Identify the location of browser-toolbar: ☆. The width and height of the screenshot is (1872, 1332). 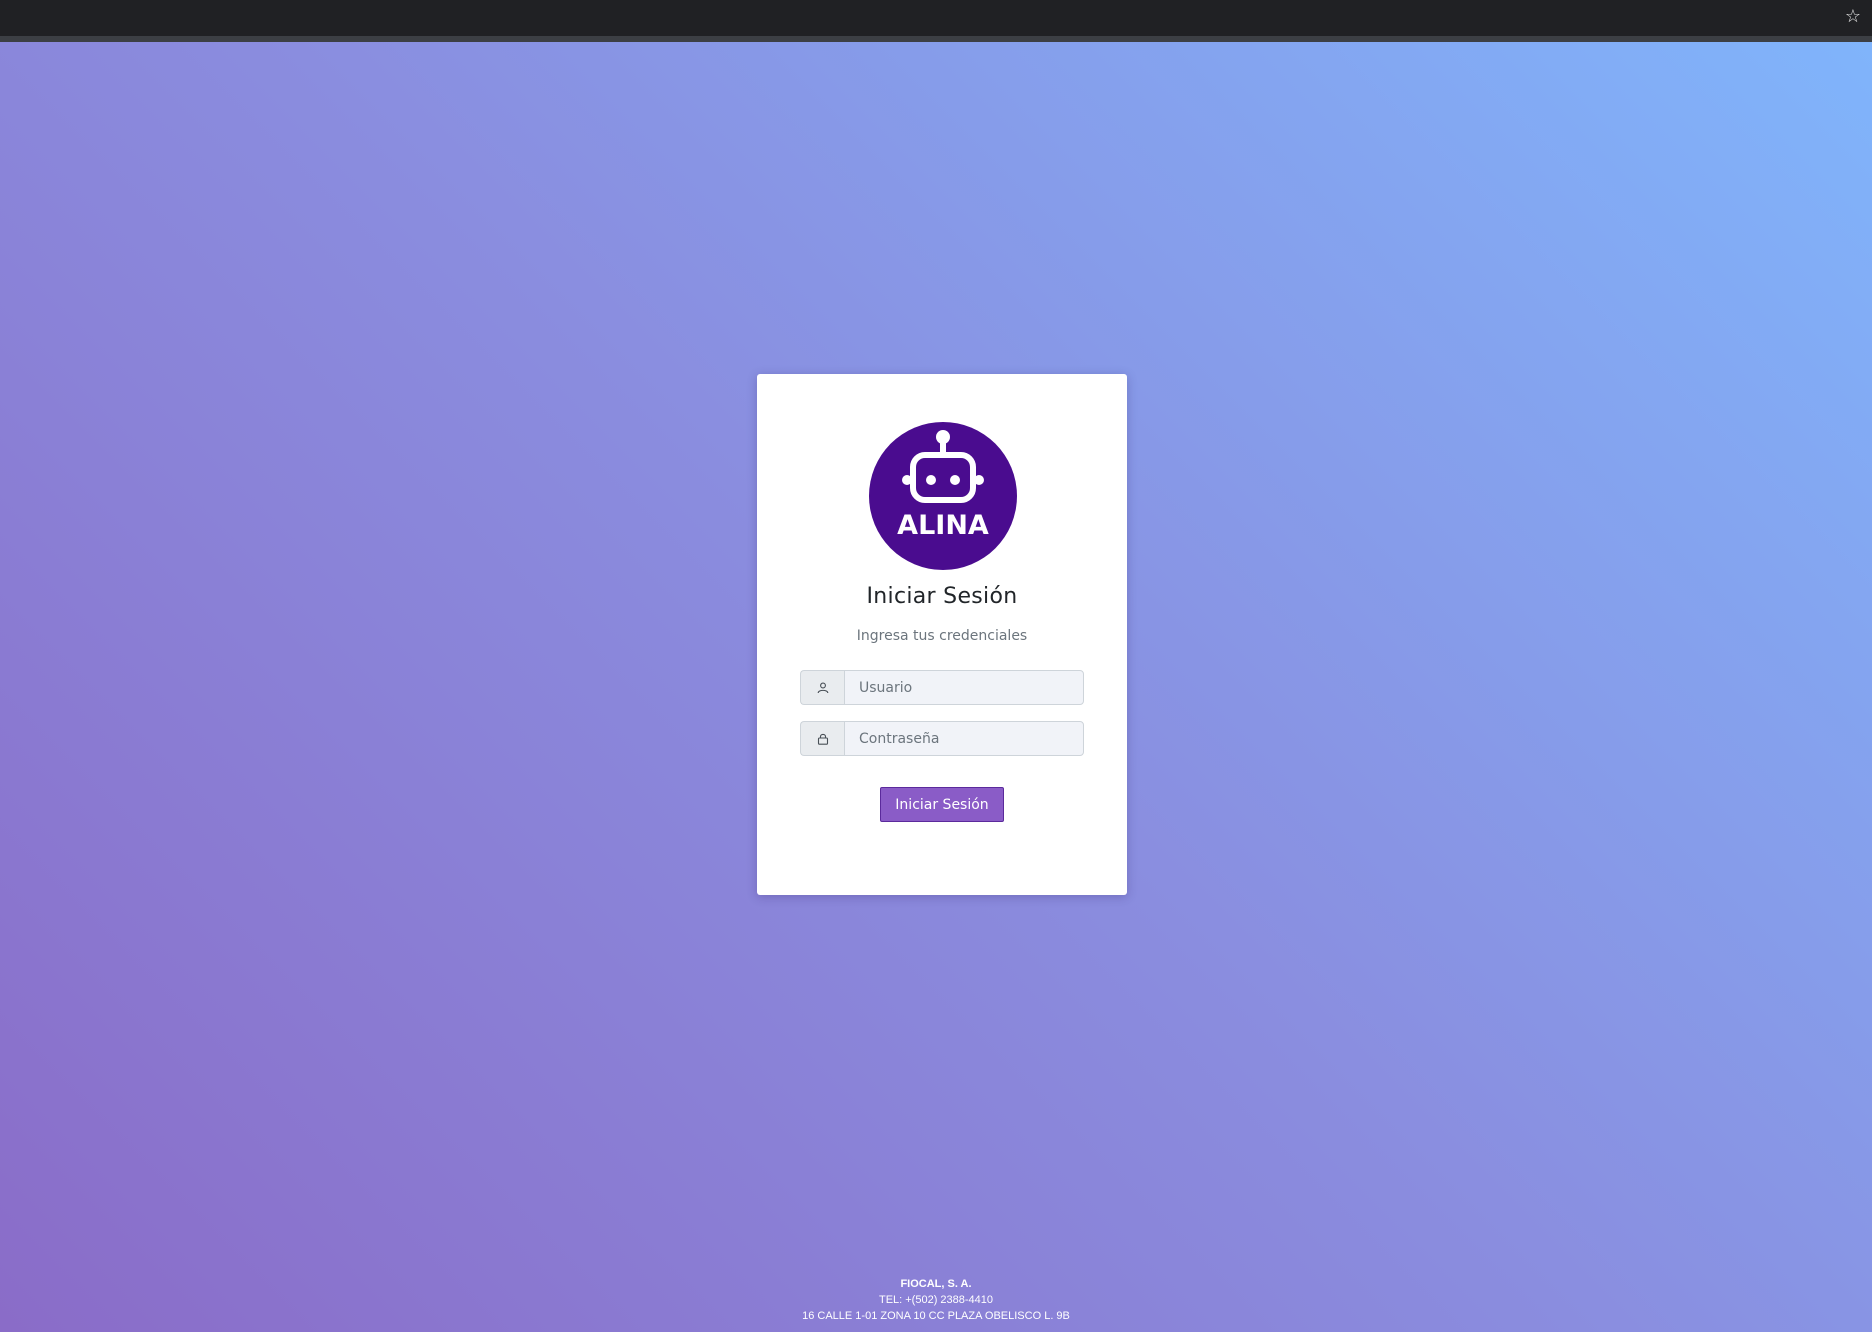
(936, 21).